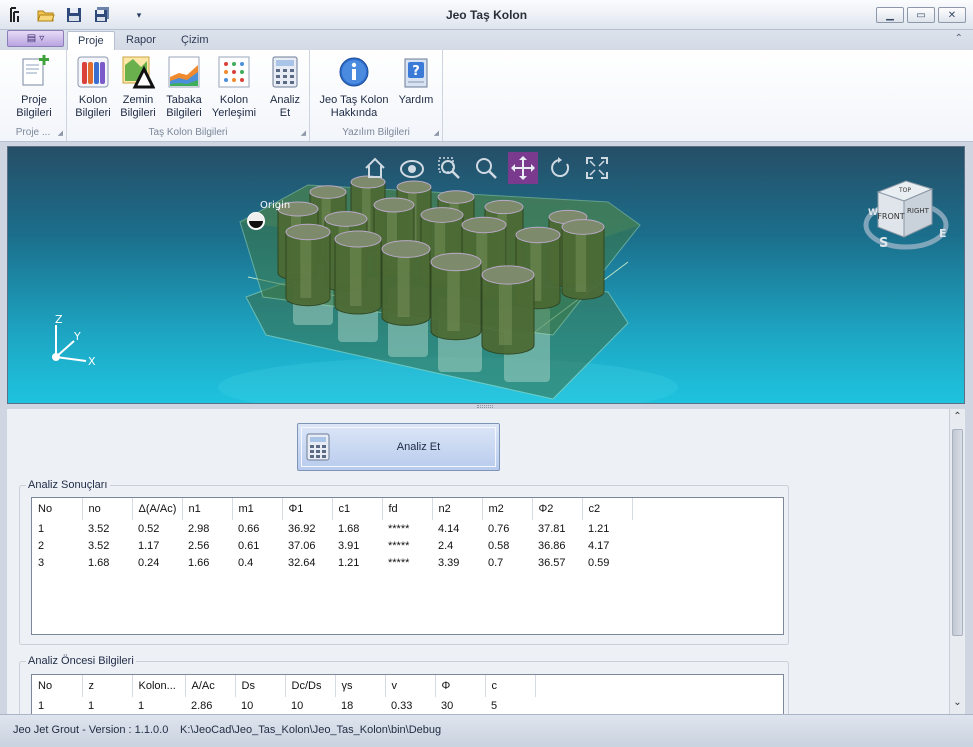  Describe the element at coordinates (607, 509) in the screenshot. I see `column-header: c2` at that location.